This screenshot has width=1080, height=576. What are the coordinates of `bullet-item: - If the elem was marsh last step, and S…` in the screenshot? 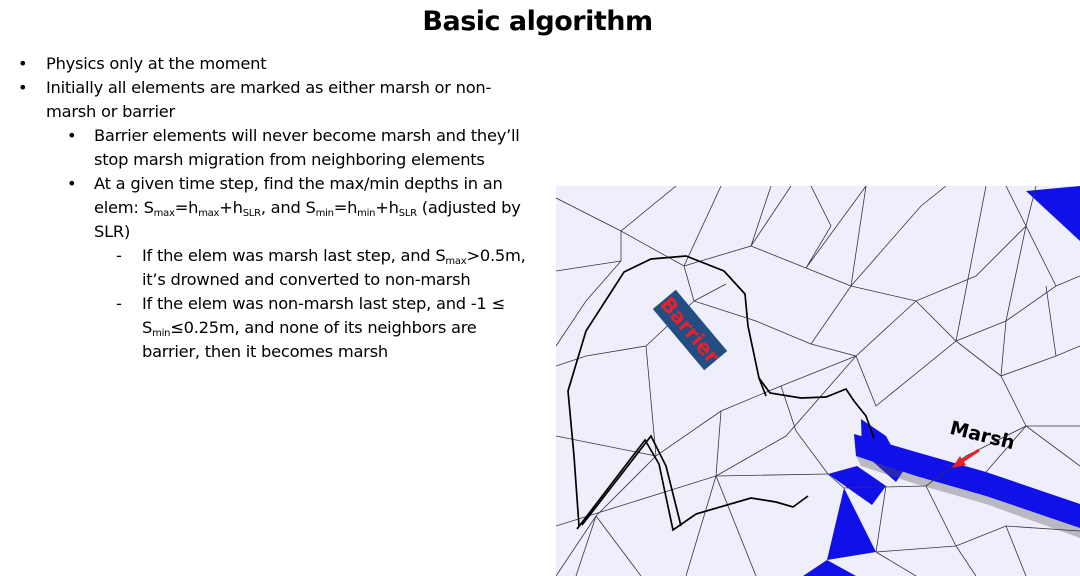 It's located at (272, 268).